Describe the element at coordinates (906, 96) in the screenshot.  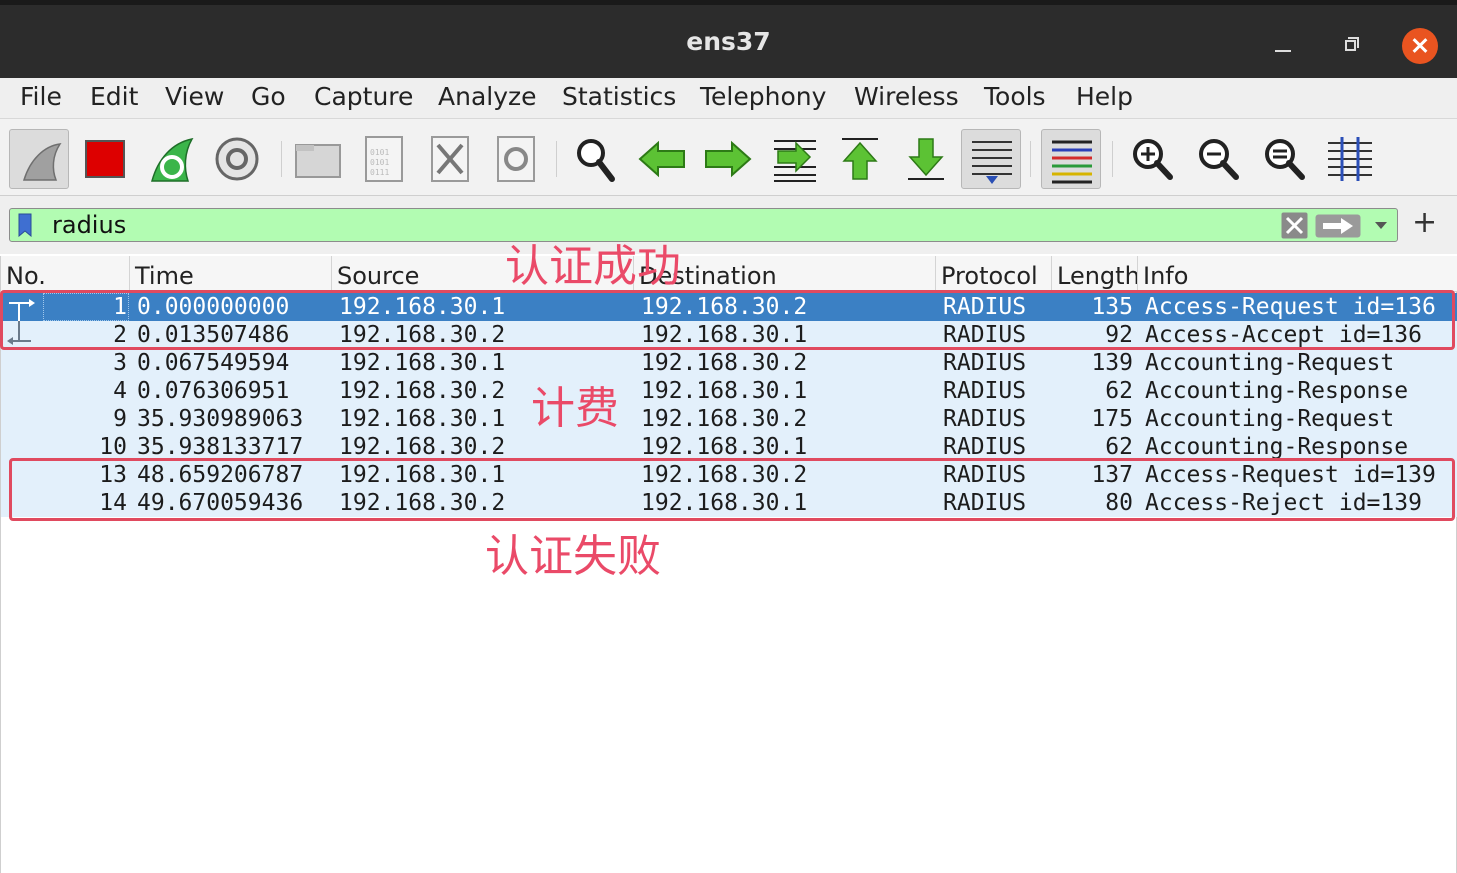
I see `menu-wireless: Wireless` at that location.